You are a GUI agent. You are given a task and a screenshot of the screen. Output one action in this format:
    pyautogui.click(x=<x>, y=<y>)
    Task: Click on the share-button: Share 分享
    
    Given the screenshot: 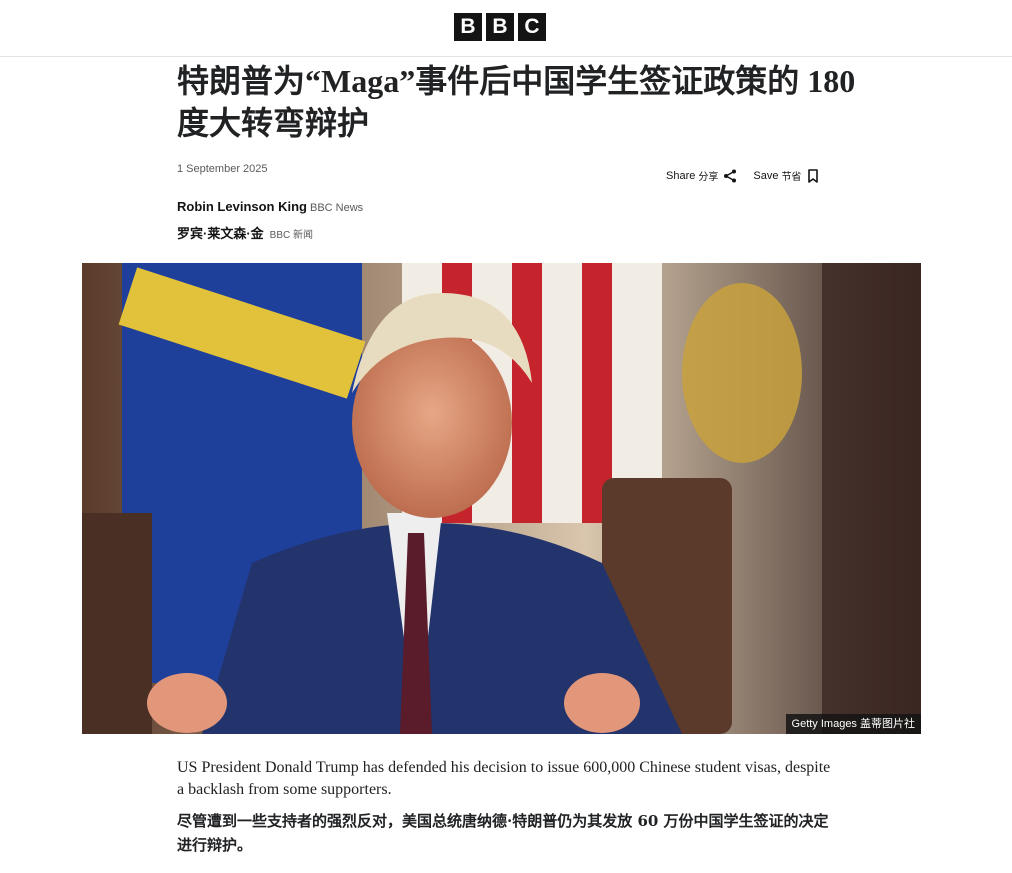 What is the action you would take?
    pyautogui.click(x=701, y=175)
    